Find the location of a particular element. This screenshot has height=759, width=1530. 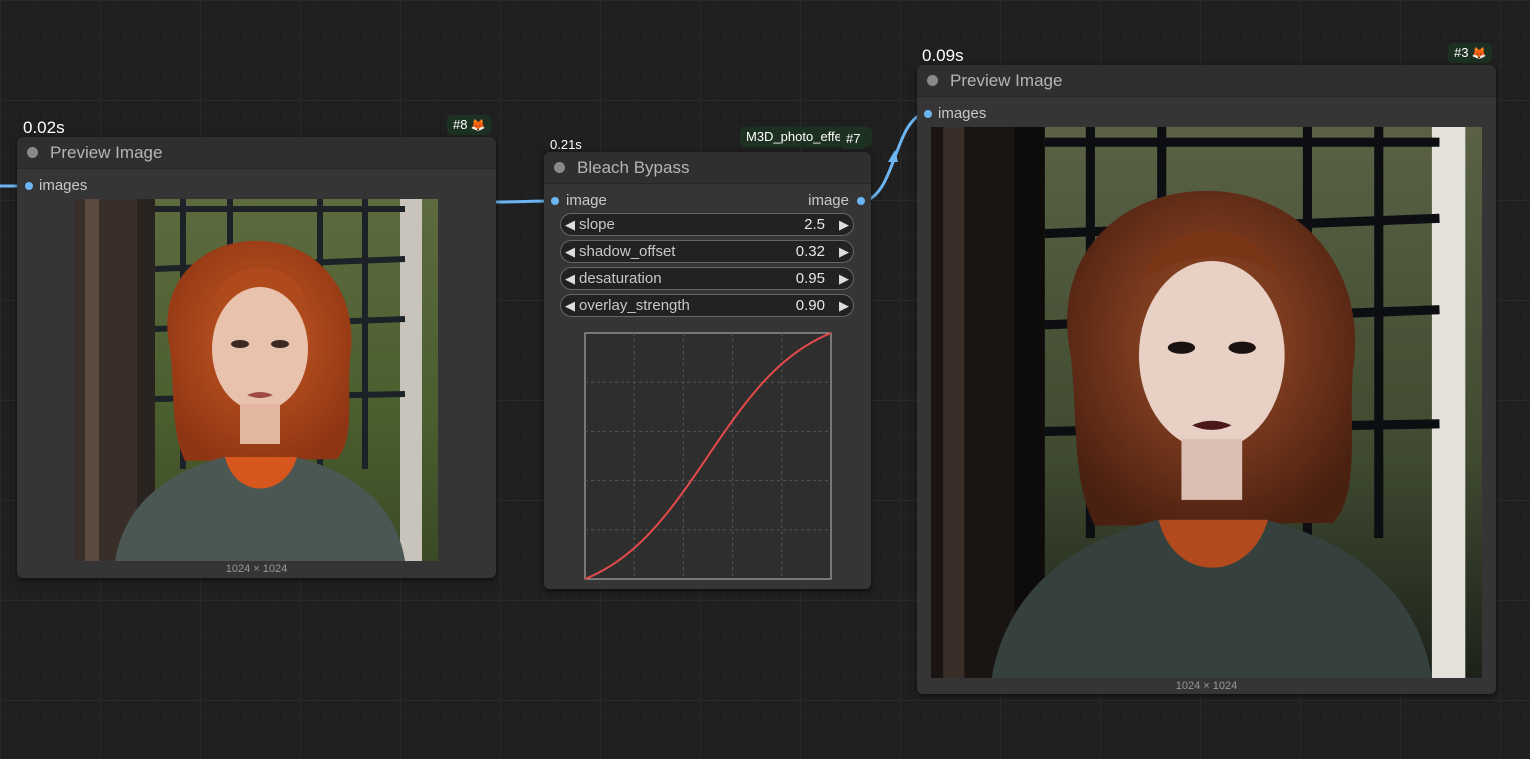

node-pack-label: M3D_photo_effe is located at coordinates (794, 136).